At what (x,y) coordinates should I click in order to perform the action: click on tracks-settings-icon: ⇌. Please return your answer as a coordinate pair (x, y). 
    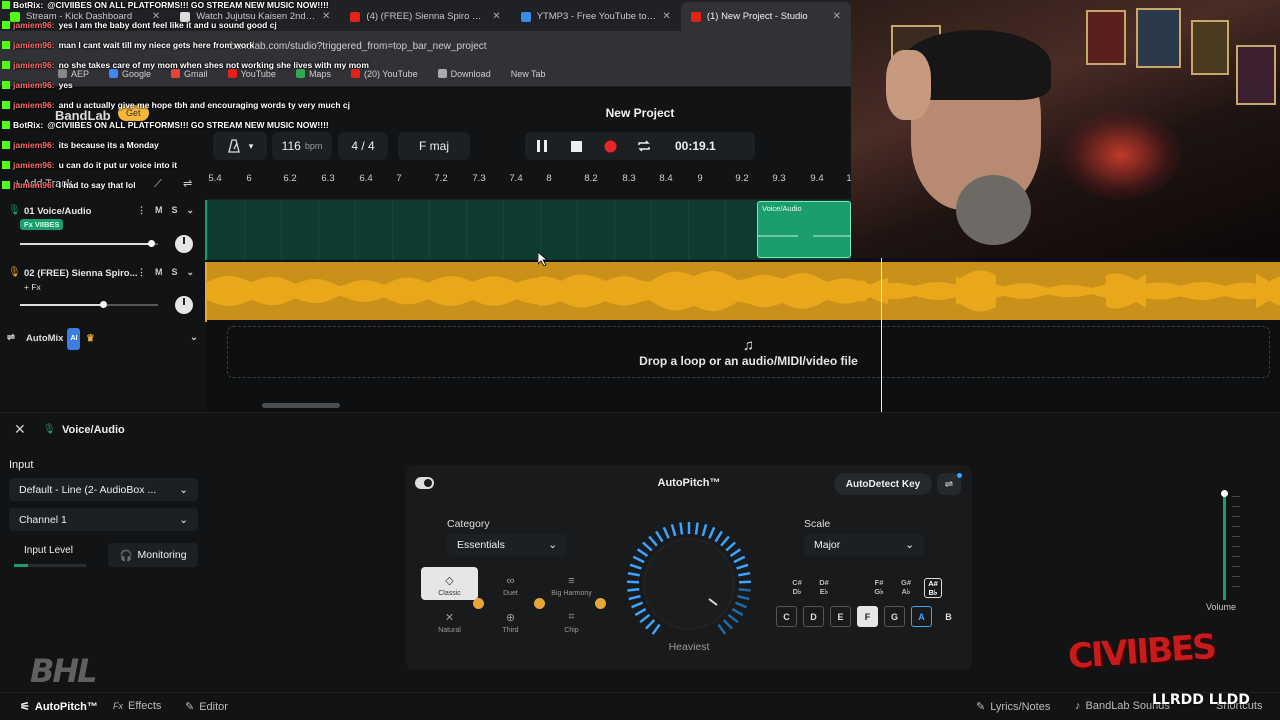
    Looking at the image, I should click on (187, 183).